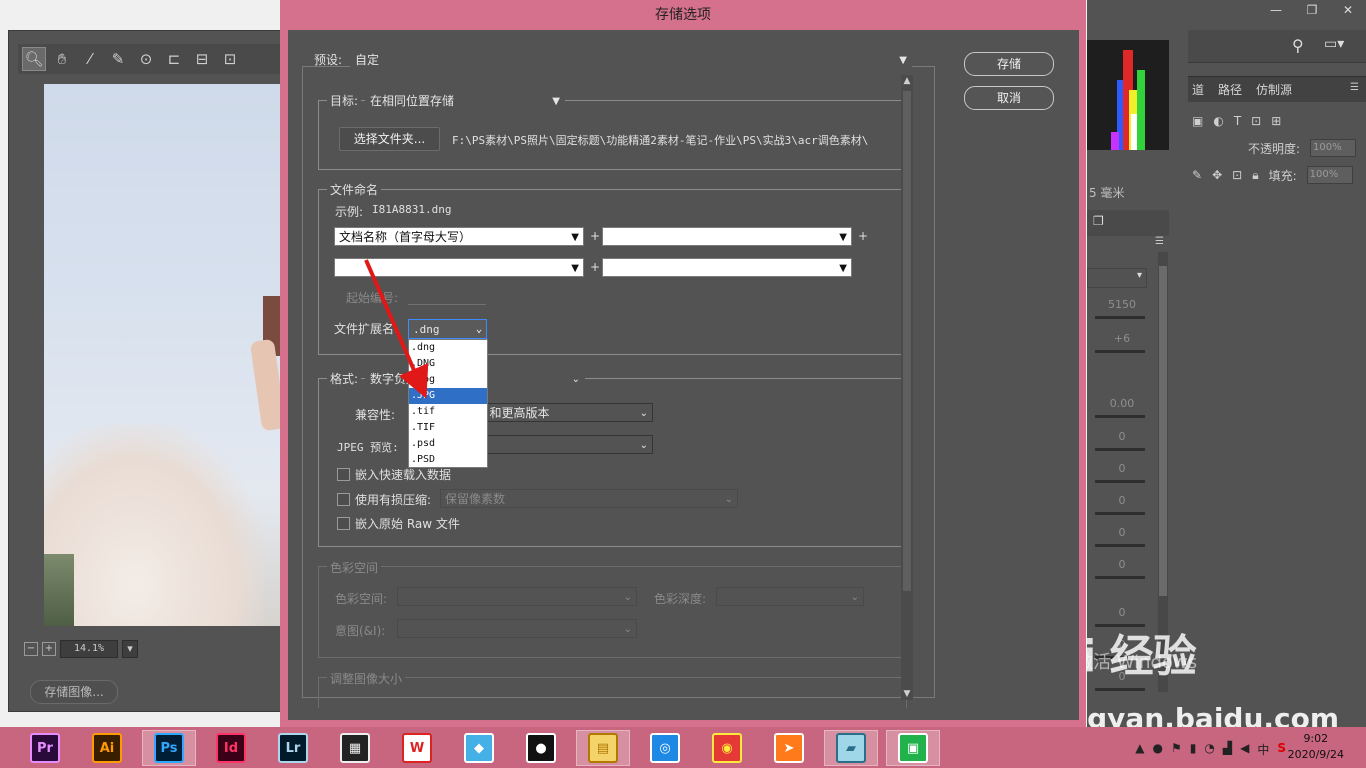 This screenshot has height=768, width=1366. Describe the element at coordinates (1217, 175) in the screenshot. I see `lock-position-icon: ✥` at that location.